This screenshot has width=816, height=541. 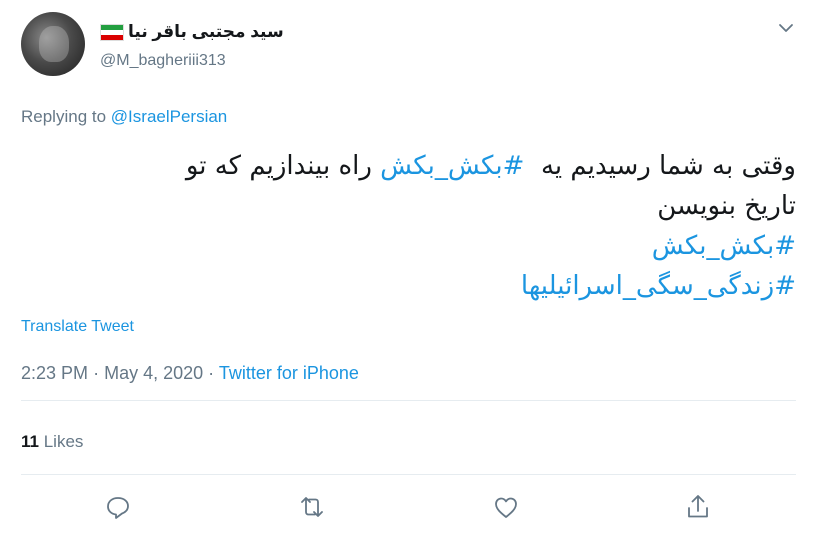 What do you see at coordinates (64, 116) in the screenshot?
I see `replying-to-label: Replying to` at bounding box center [64, 116].